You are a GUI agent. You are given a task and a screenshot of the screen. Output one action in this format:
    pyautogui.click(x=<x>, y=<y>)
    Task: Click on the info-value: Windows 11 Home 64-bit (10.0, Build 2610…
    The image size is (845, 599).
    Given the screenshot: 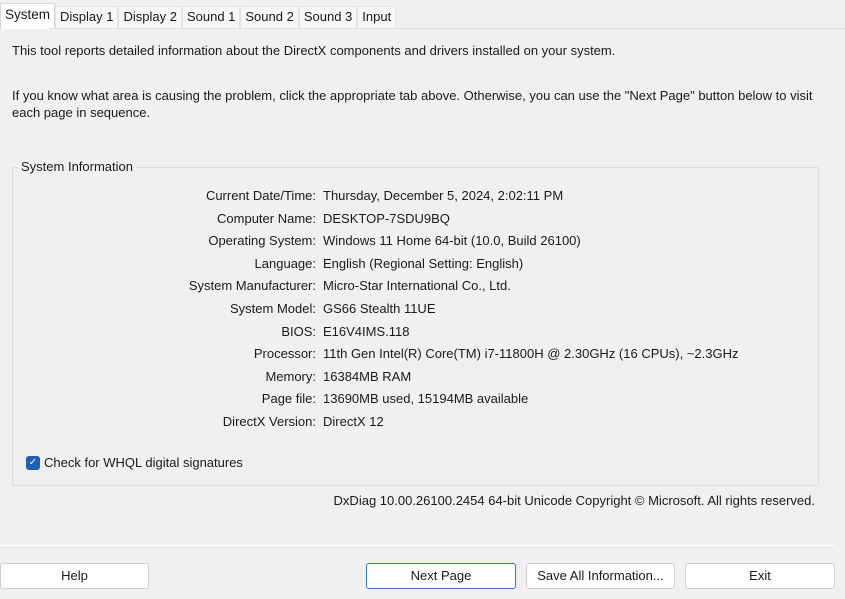 What is the action you would take?
    pyautogui.click(x=452, y=241)
    